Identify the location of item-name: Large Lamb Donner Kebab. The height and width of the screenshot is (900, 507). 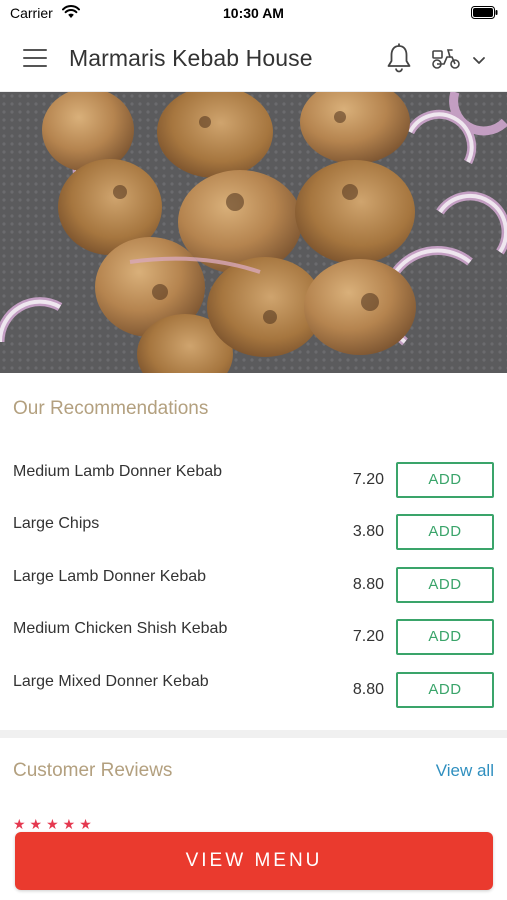
(110, 576).